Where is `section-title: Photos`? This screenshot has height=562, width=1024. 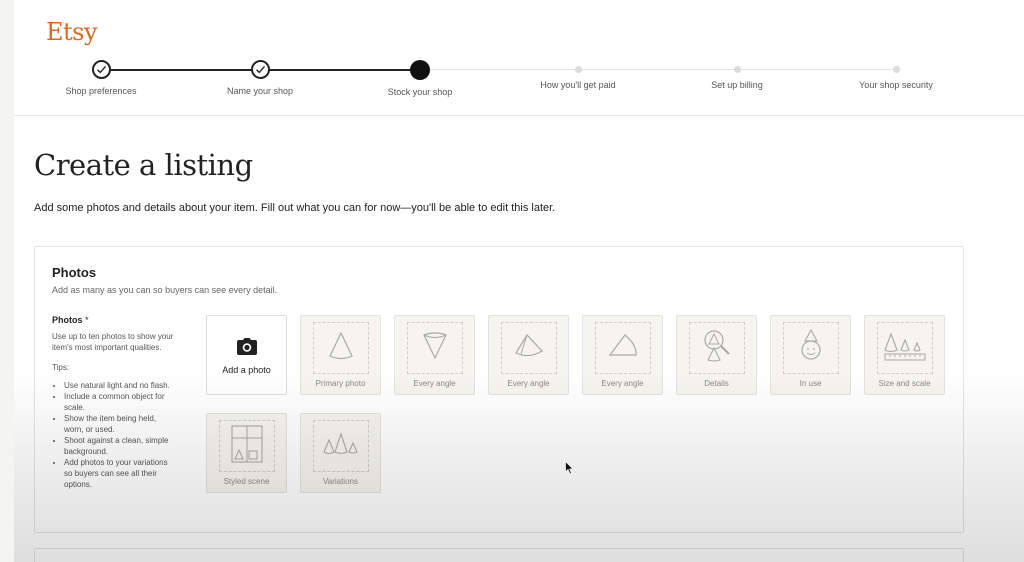 section-title: Photos is located at coordinates (74, 272).